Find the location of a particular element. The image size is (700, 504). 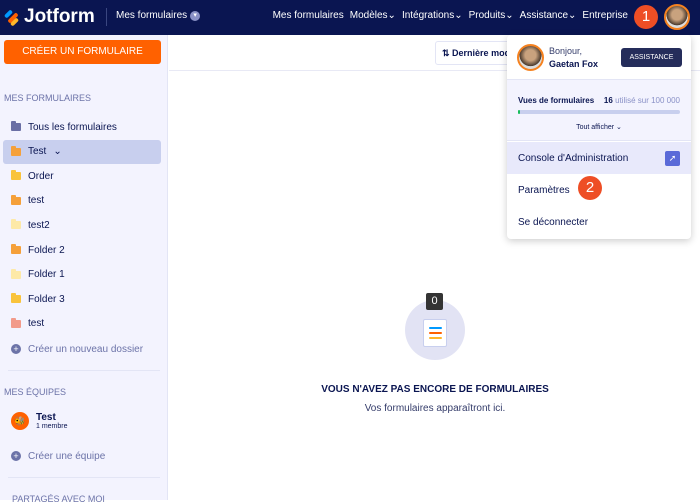

folder-item: Test ⌄ is located at coordinates (82, 151).